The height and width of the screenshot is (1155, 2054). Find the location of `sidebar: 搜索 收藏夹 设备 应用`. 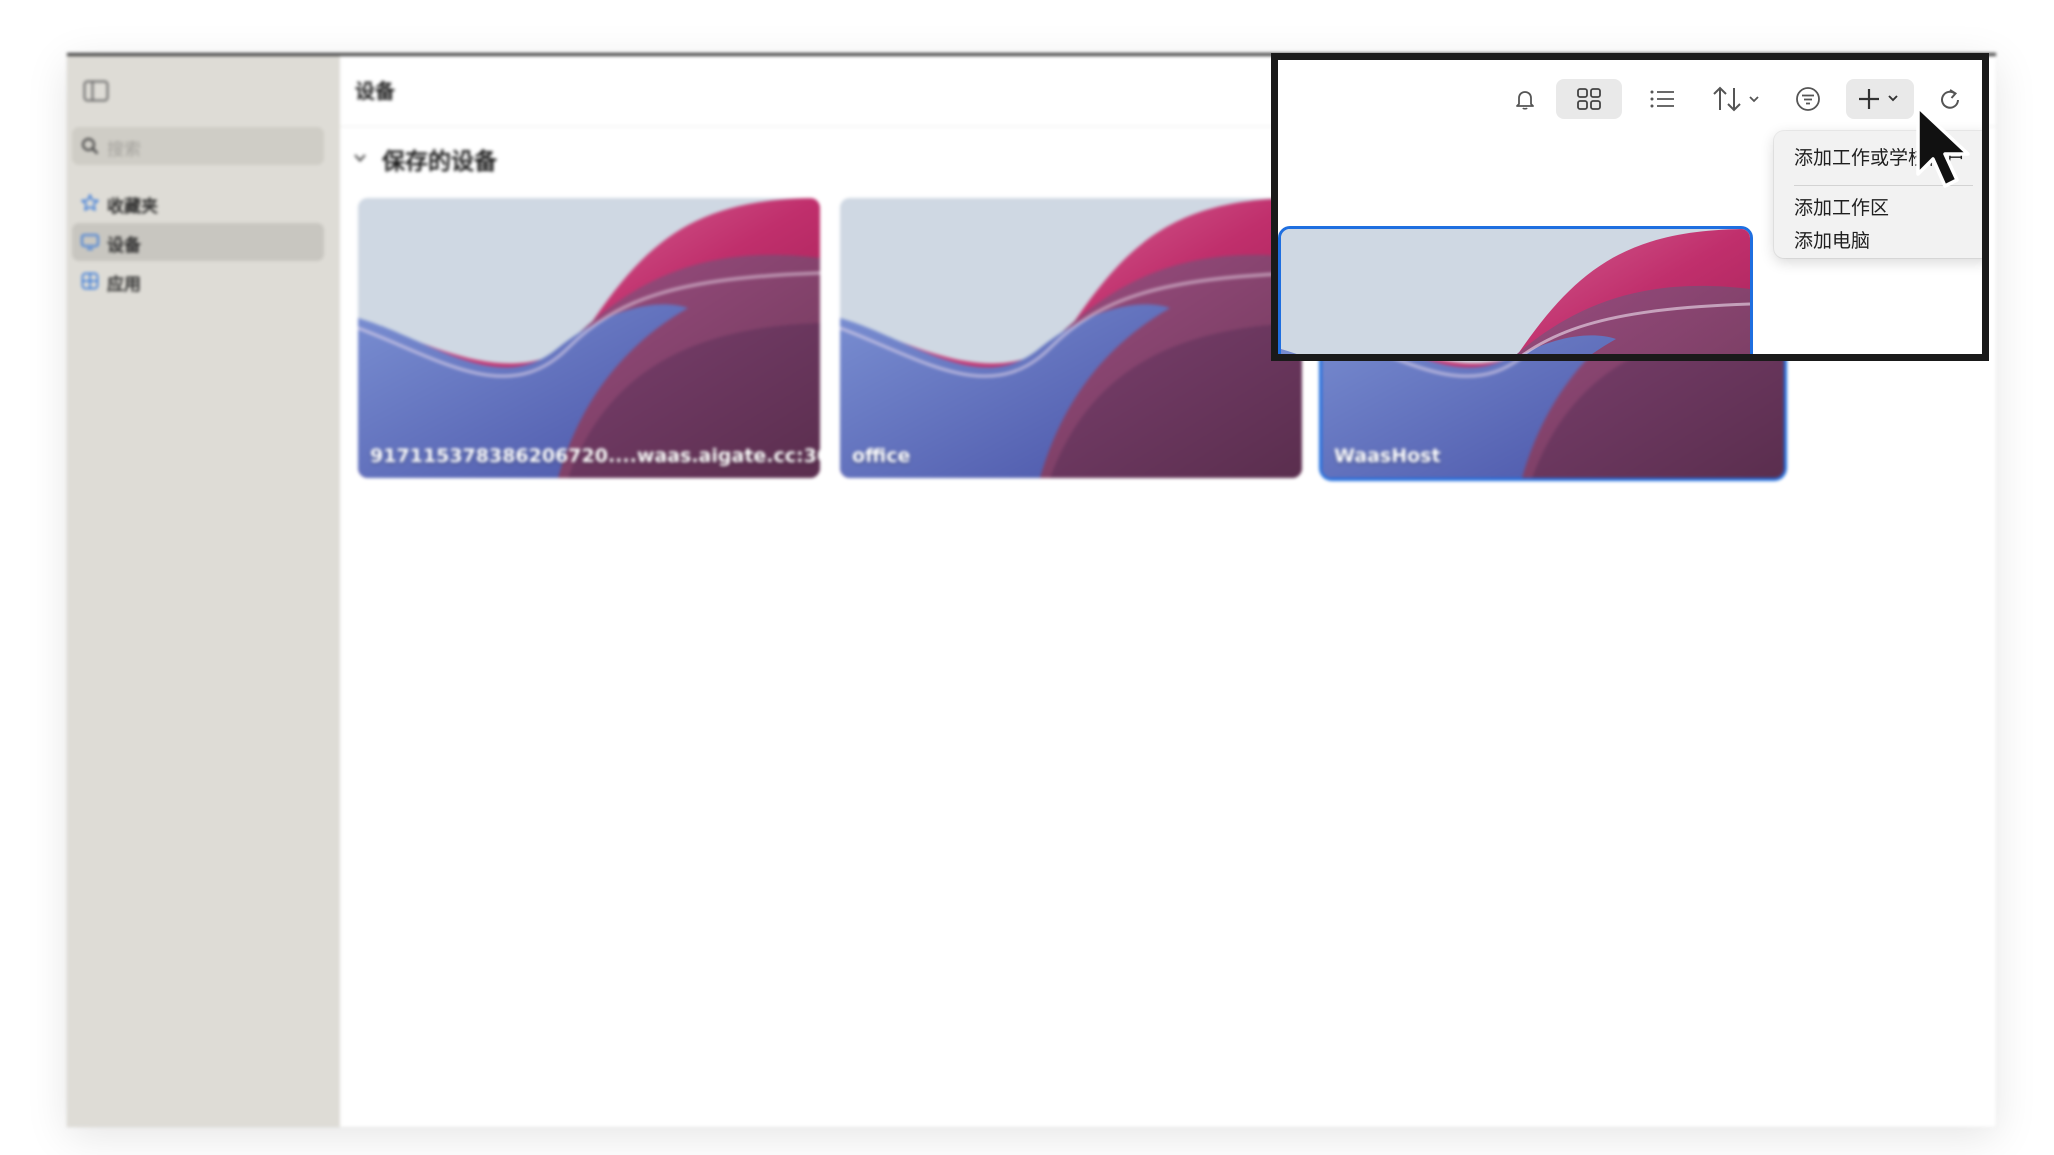

sidebar: 搜索 收藏夹 设备 应用 is located at coordinates (203, 591).